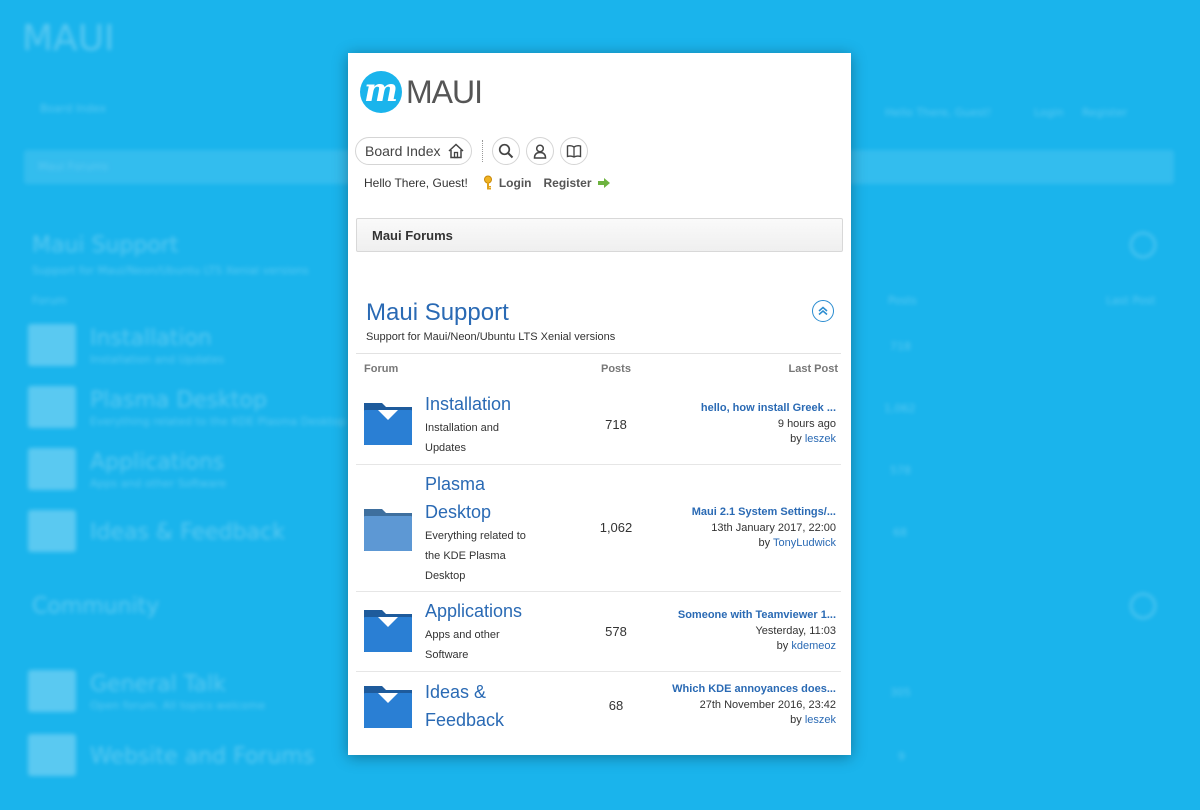 The image size is (1200, 810). Describe the element at coordinates (403, 151) in the screenshot. I see `board-index-label: Board Index` at that location.